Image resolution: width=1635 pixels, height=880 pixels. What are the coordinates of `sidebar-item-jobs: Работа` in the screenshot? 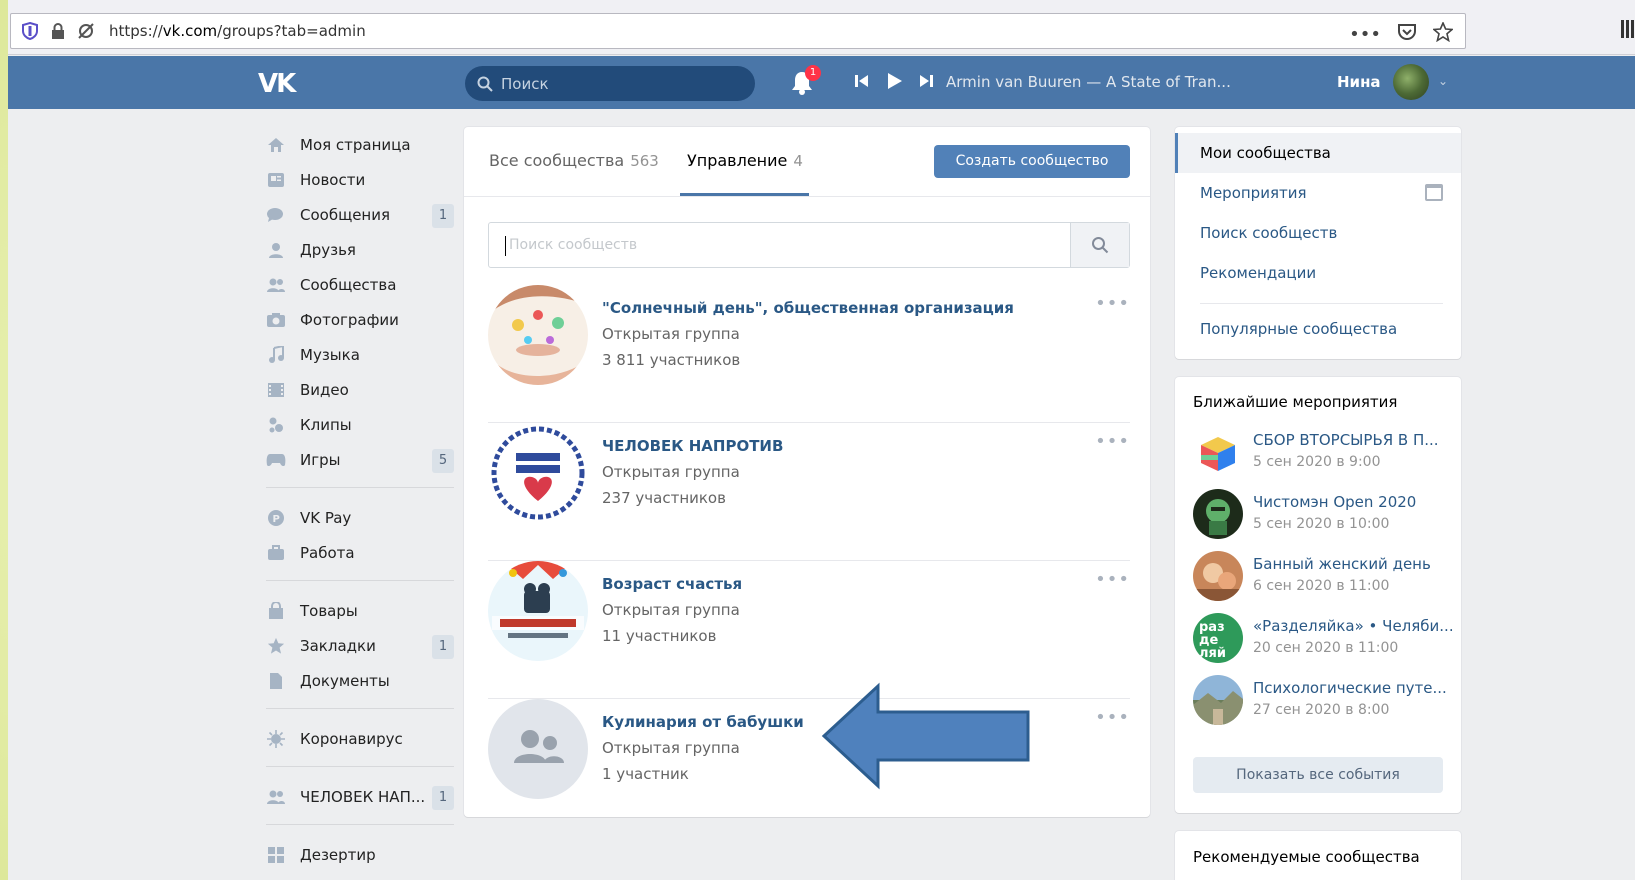 It's located at (356, 552).